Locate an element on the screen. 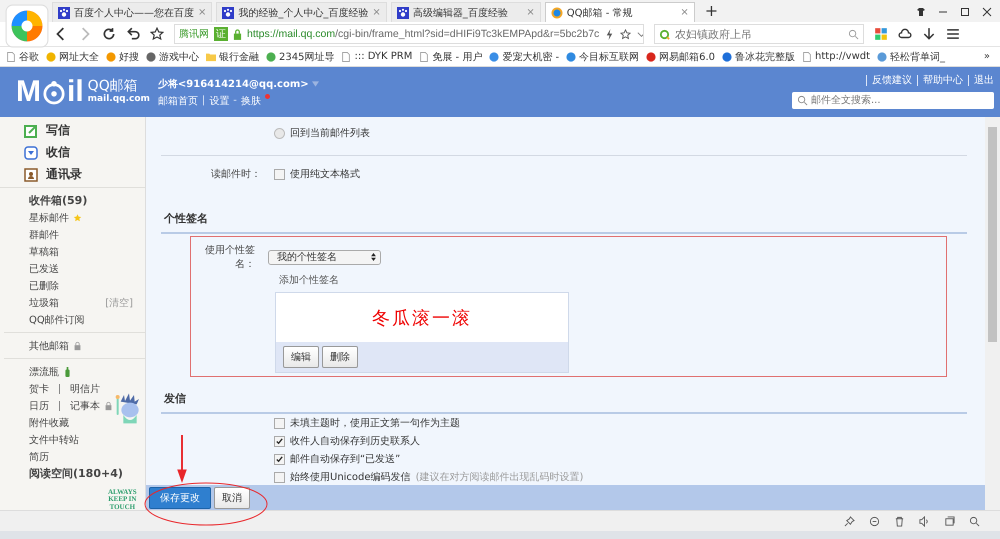 The width and height of the screenshot is (1000, 539). signature-button: 编辑 is located at coordinates (301, 357).